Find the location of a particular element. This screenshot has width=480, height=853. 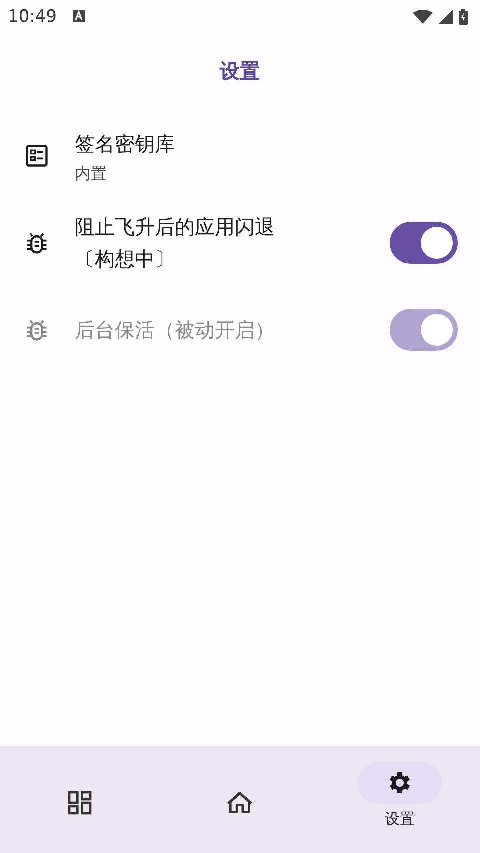

setting-title: 阻止飞升后的应用闪退〔构想中〕 is located at coordinates (175, 243).